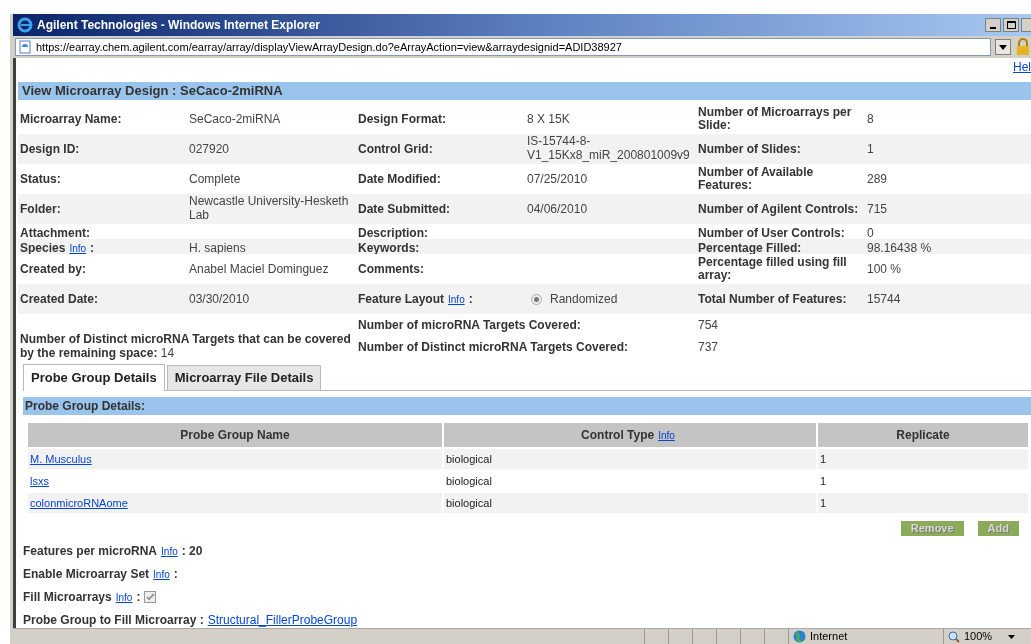 This screenshot has height=644, width=1031. I want to click on section-header: Probe Group Details:, so click(527, 406).